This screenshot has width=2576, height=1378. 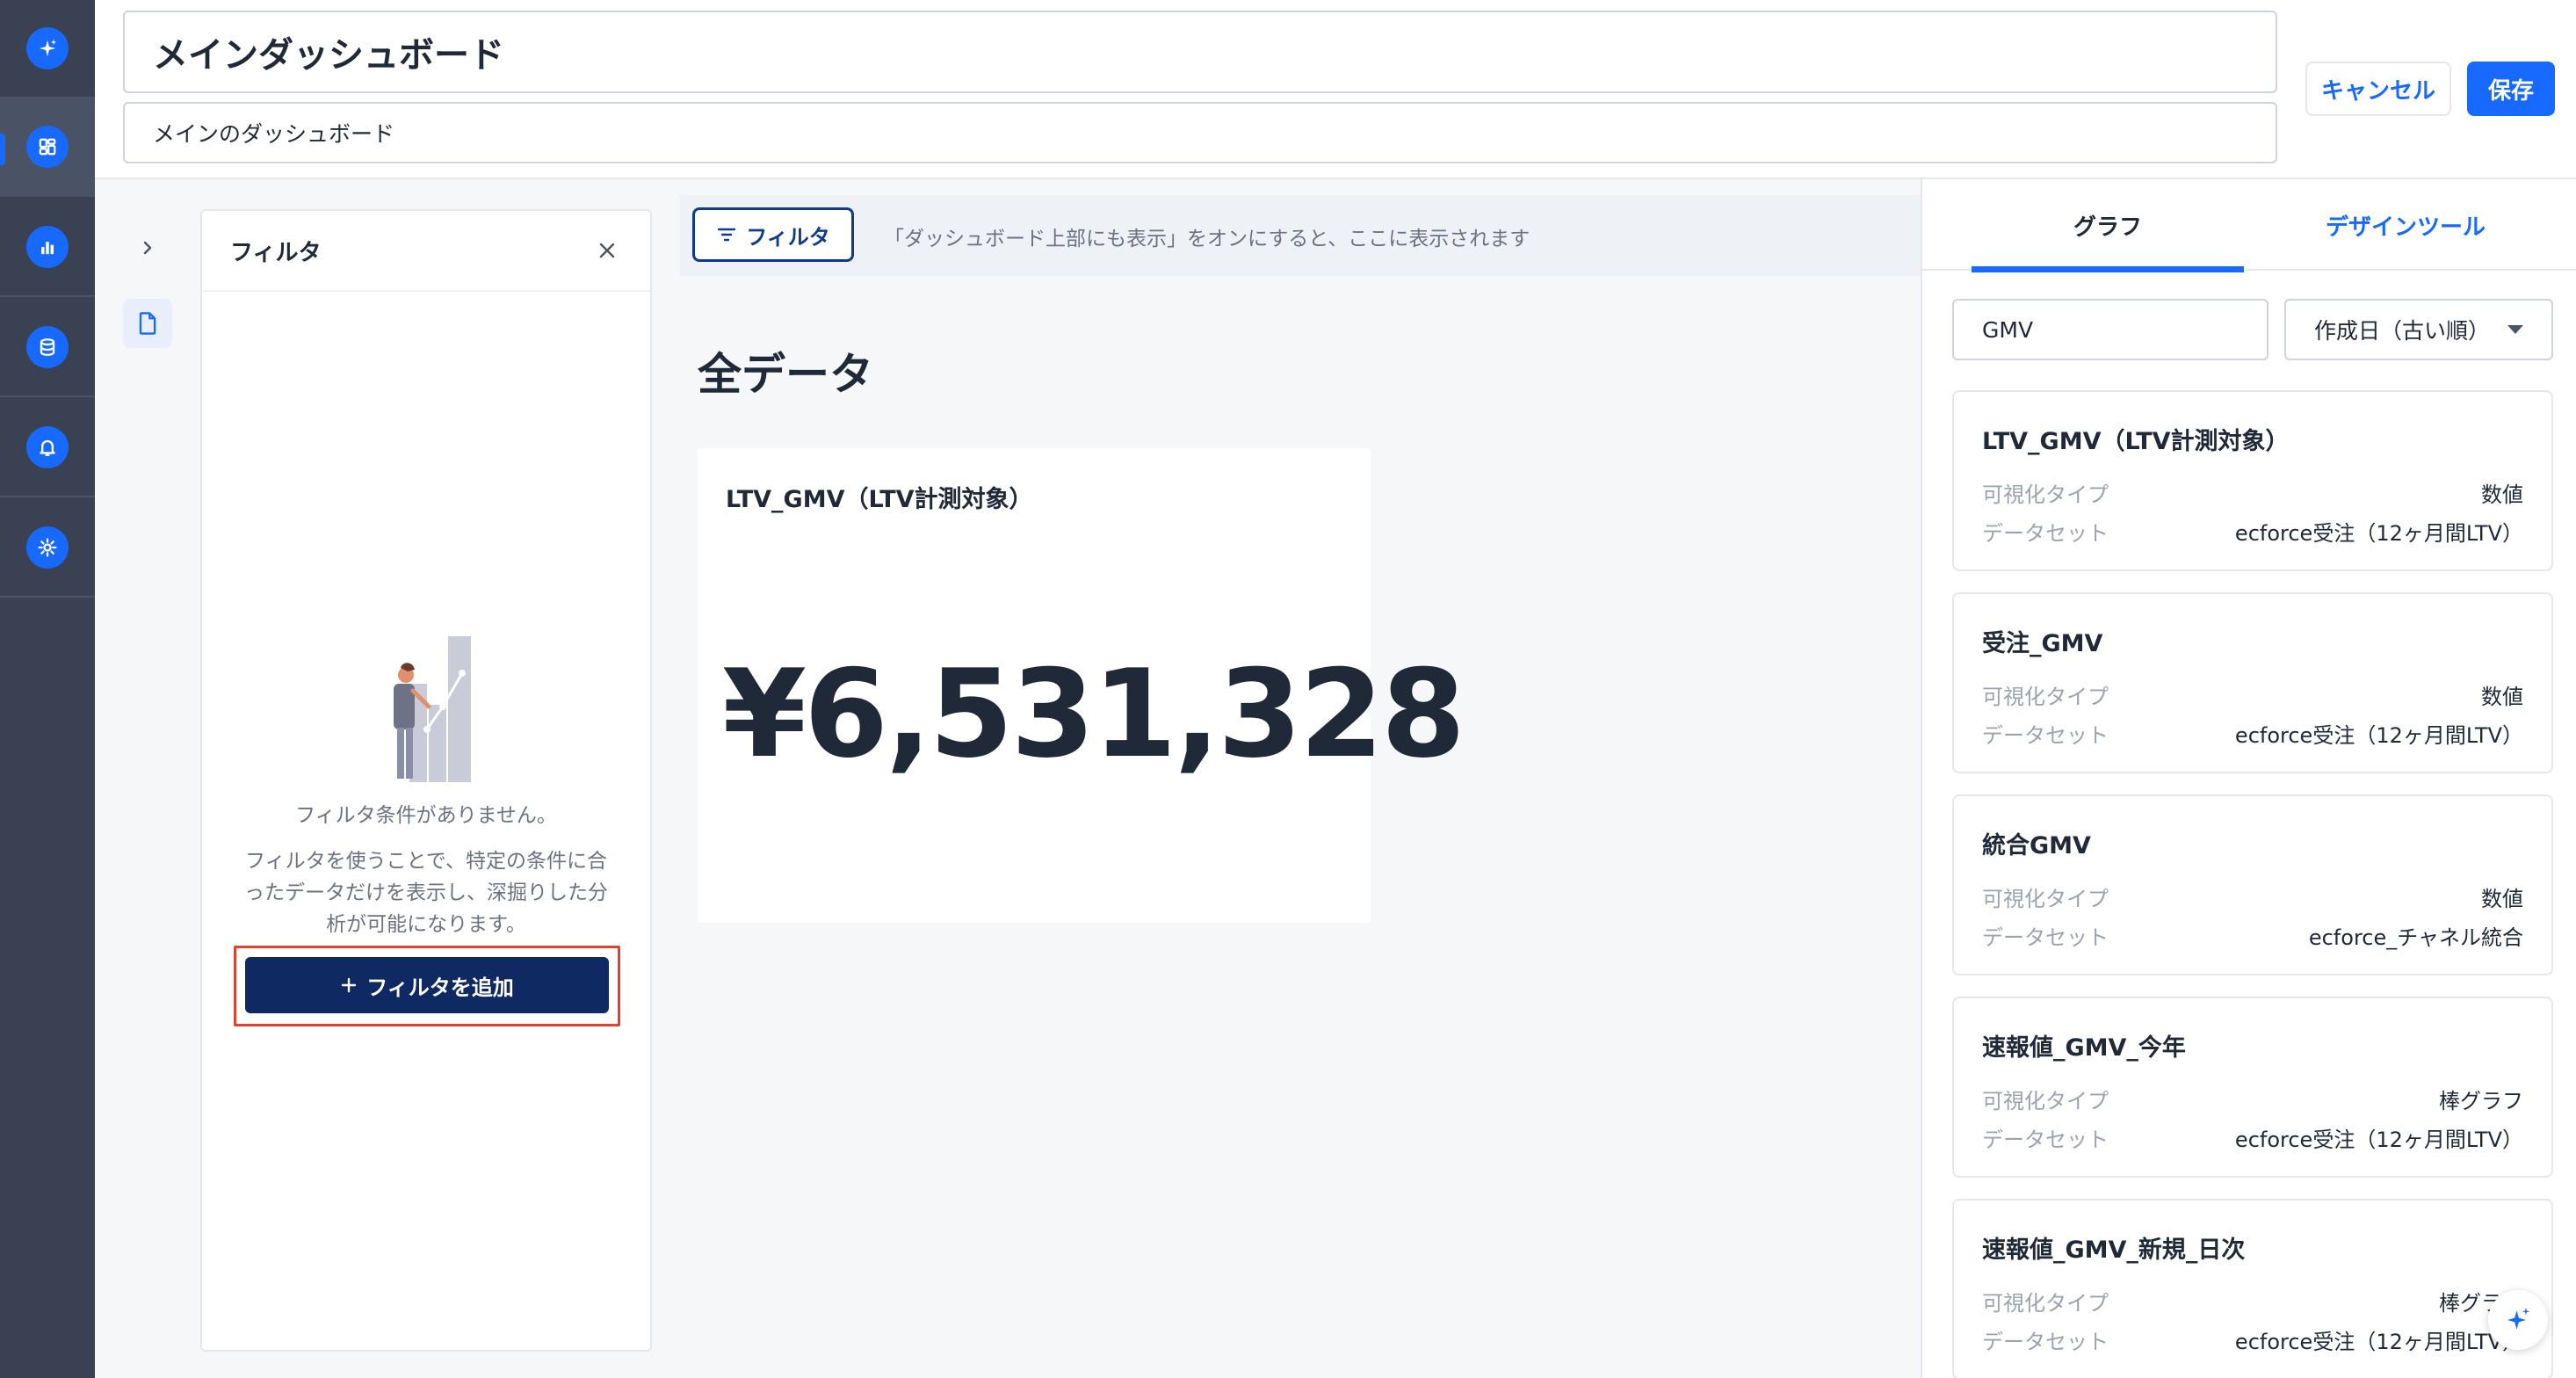 I want to click on expand-panel-button, so click(x=147, y=248).